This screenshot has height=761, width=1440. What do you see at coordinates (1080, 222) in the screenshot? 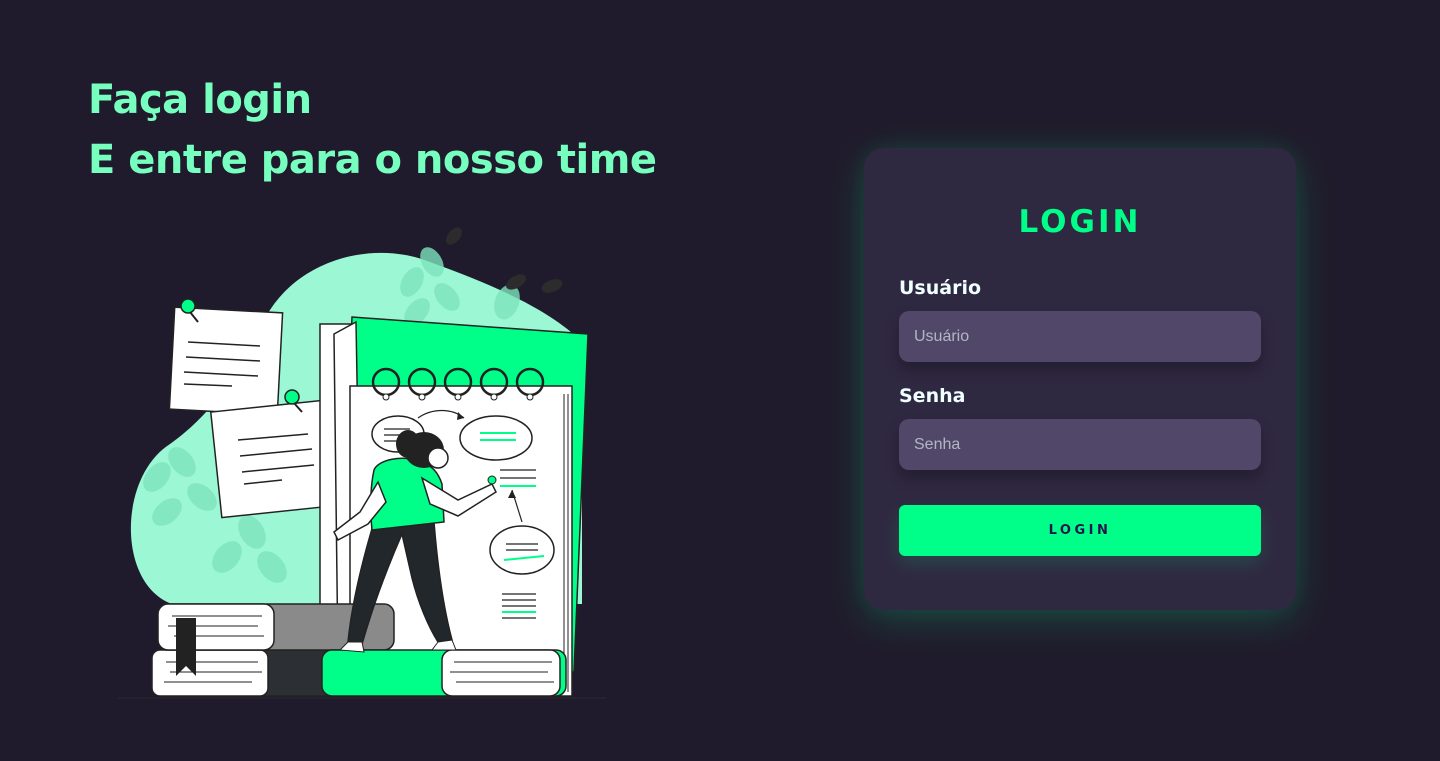
I see `login-title: LOGIN` at bounding box center [1080, 222].